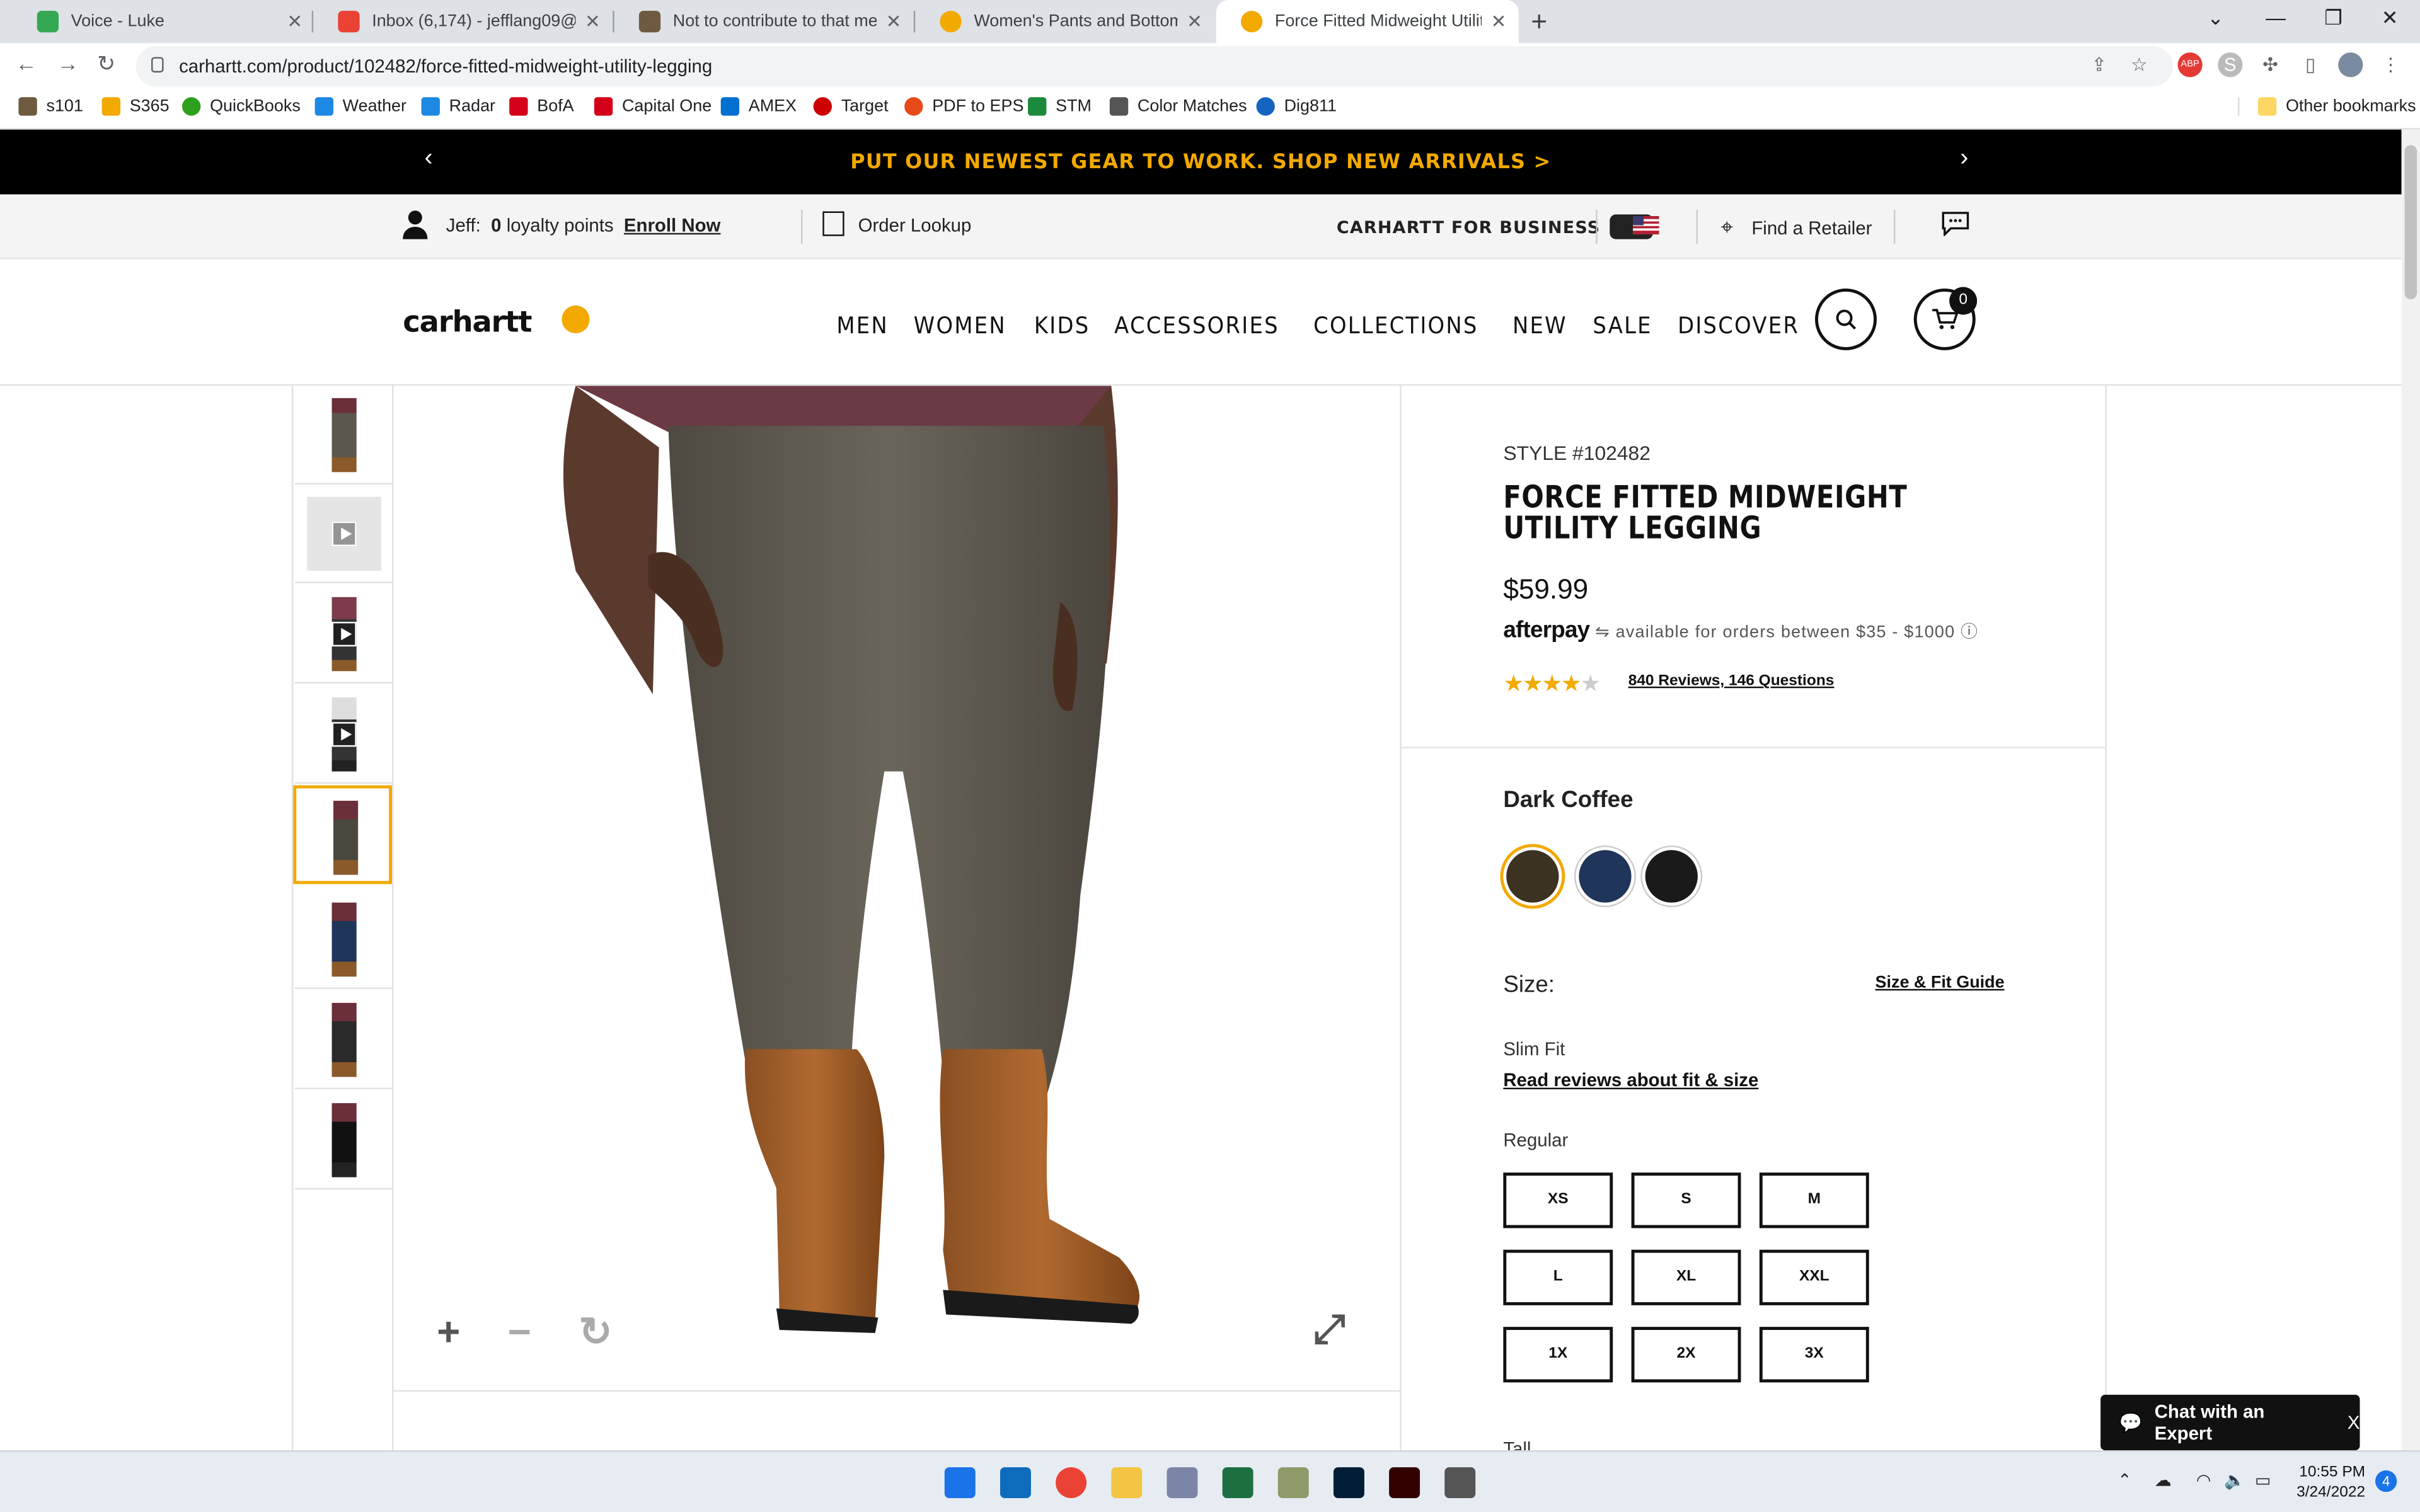 The width and height of the screenshot is (2420, 1512). I want to click on size-fit-guide-link: Size & Fit Guide, so click(1940, 982).